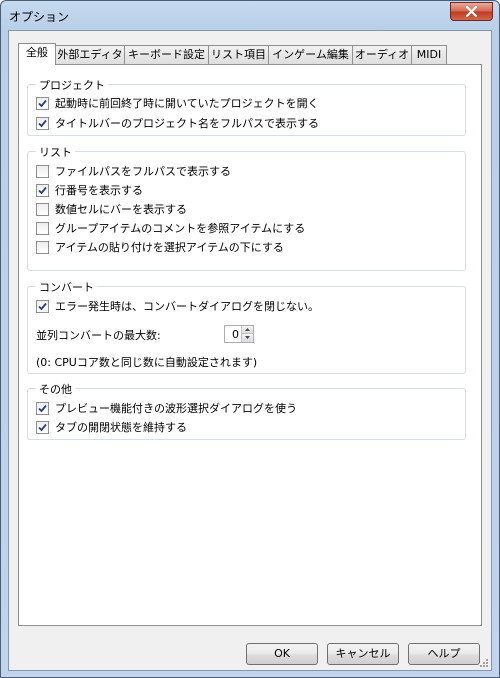 Image resolution: width=500 pixels, height=678 pixels. Describe the element at coordinates (121, 427) in the screenshot. I see `checkbox-label: タブの開閉状態を維持する` at that location.